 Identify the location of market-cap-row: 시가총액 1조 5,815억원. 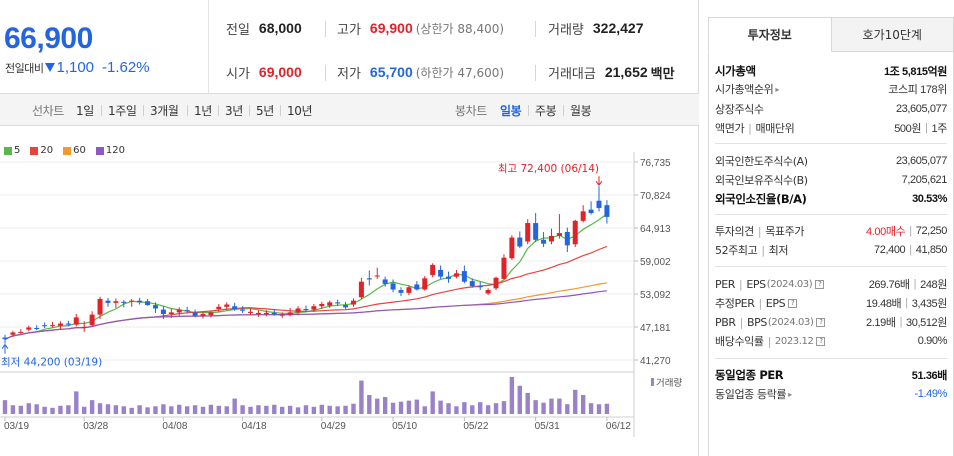
(831, 71).